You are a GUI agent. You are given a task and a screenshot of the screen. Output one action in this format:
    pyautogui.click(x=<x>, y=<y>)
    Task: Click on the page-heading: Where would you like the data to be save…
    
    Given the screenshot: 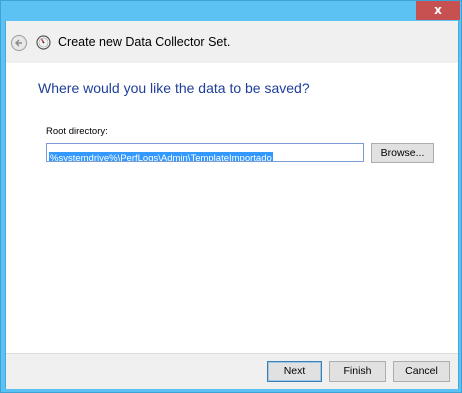 What is the action you would take?
    pyautogui.click(x=174, y=88)
    